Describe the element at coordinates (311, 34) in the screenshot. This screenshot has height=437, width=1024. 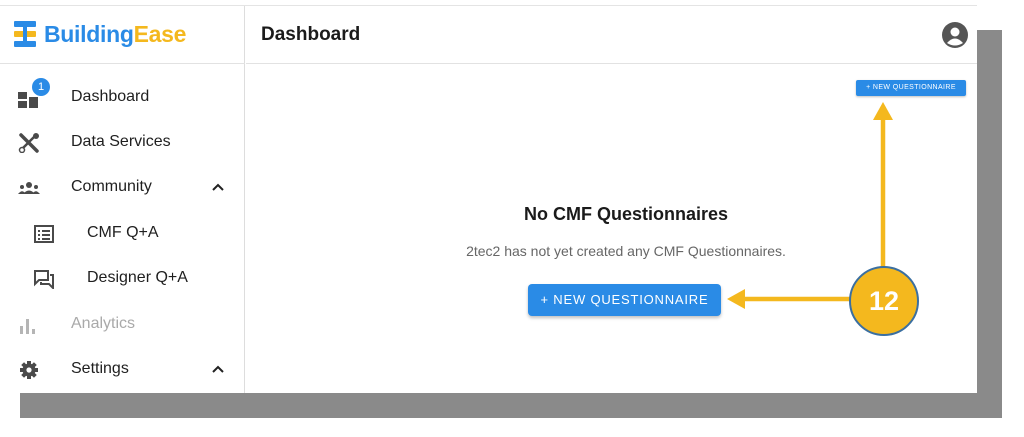
I see `page-title: Dashboard` at that location.